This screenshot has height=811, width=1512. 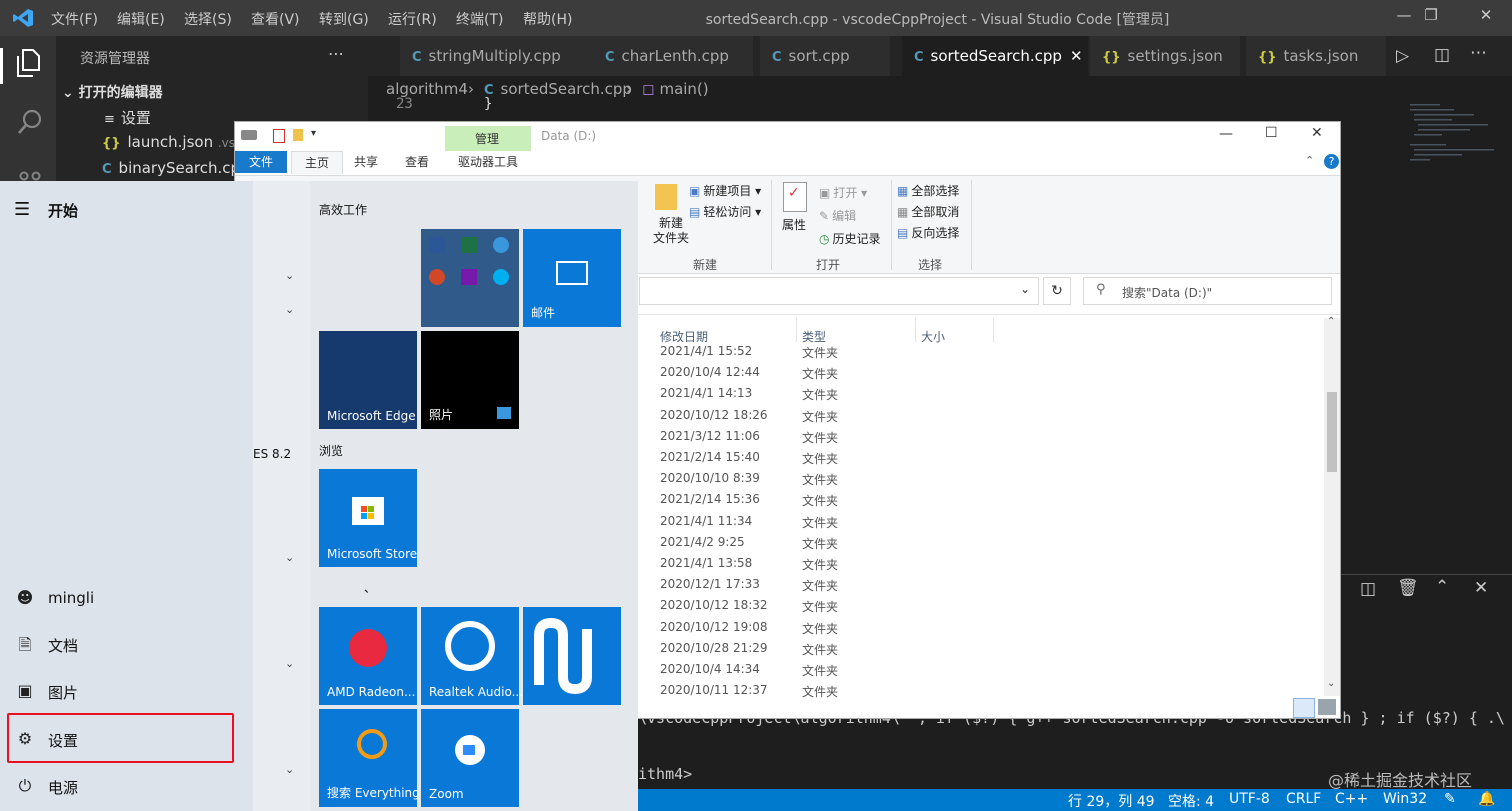 What do you see at coordinates (1111, 801) in the screenshot?
I see `status-cursor-position: 行 29，列 49` at bounding box center [1111, 801].